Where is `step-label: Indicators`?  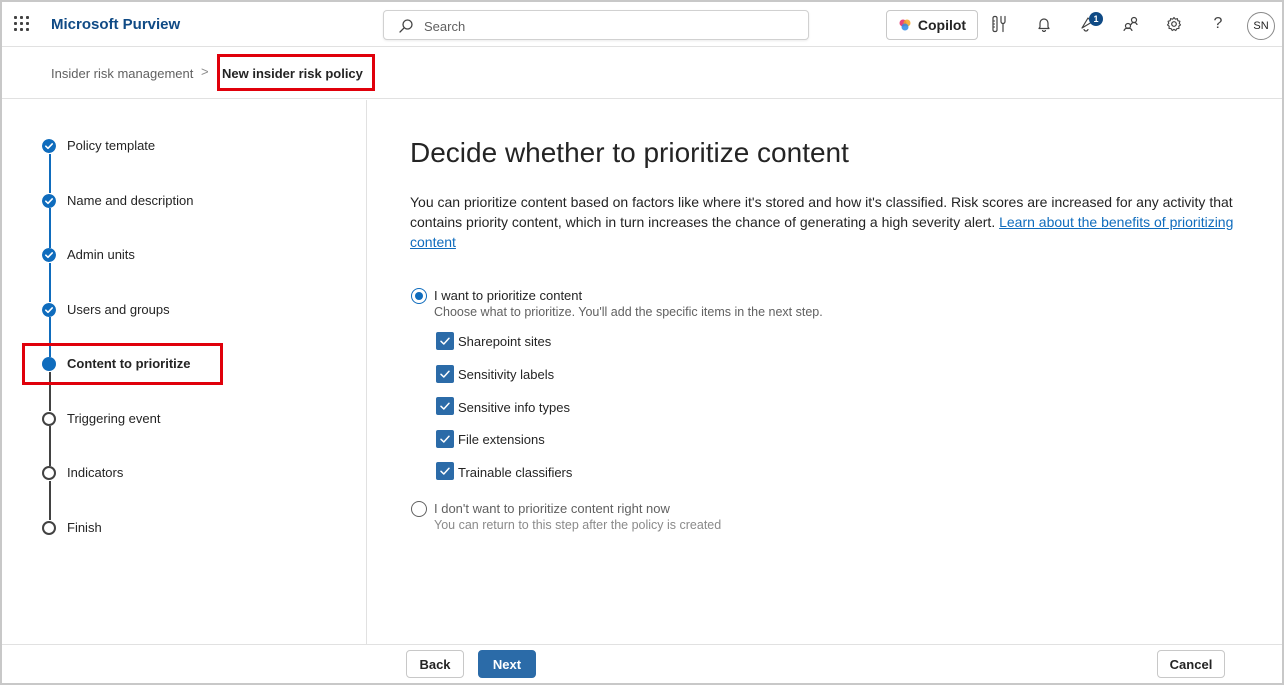
step-label: Indicators is located at coordinates (95, 472).